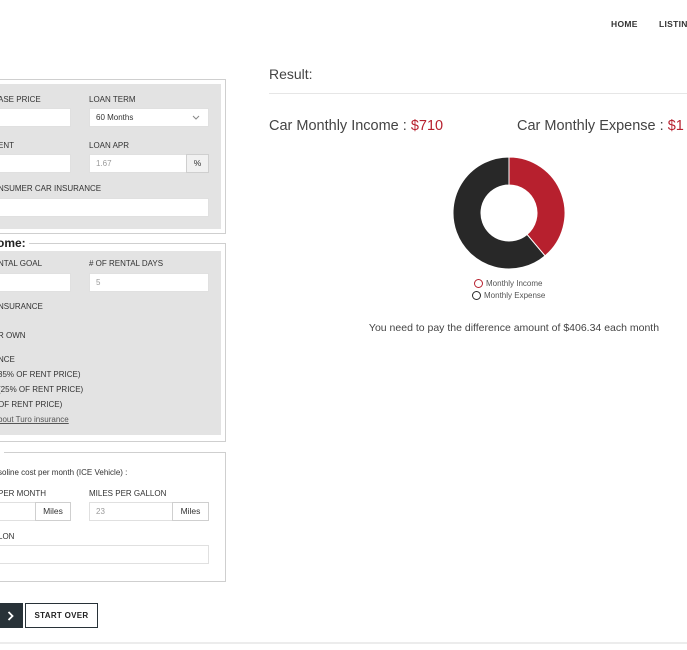  What do you see at coordinates (64, 472) in the screenshot?
I see `gas-cost-note: soline cost per month (ICE Vehicle) :` at bounding box center [64, 472].